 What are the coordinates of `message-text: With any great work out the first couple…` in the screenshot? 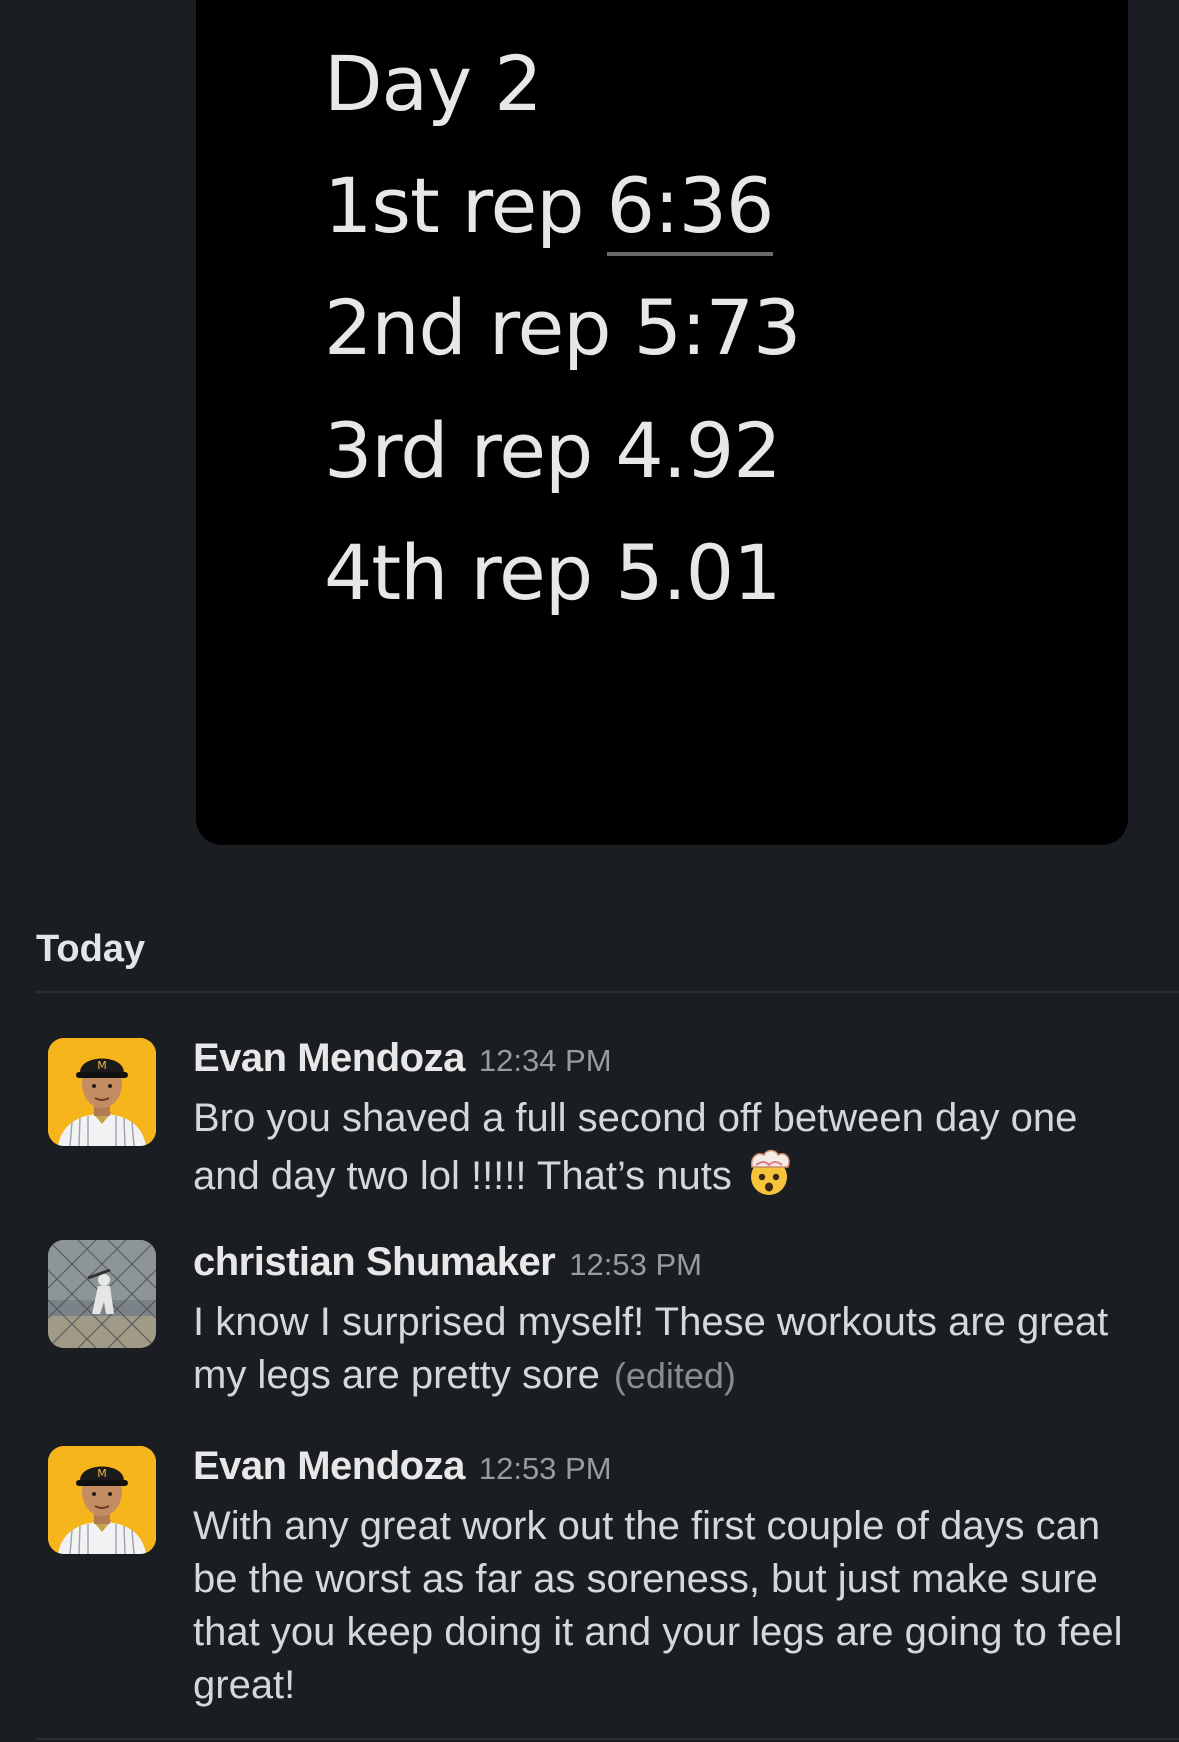 It's located at (658, 1605).